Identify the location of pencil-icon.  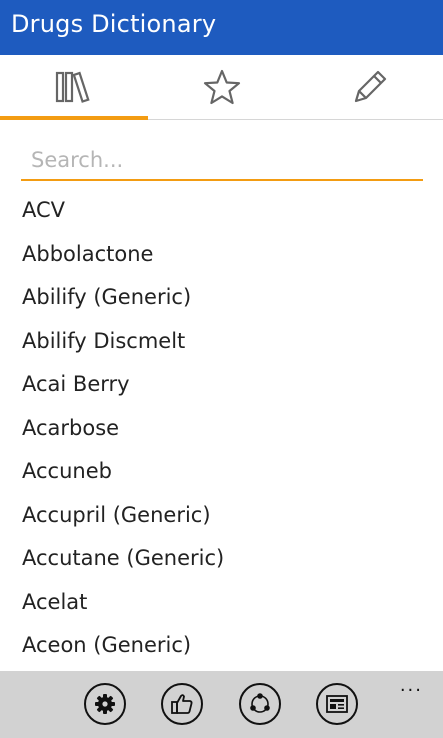
(370, 86).